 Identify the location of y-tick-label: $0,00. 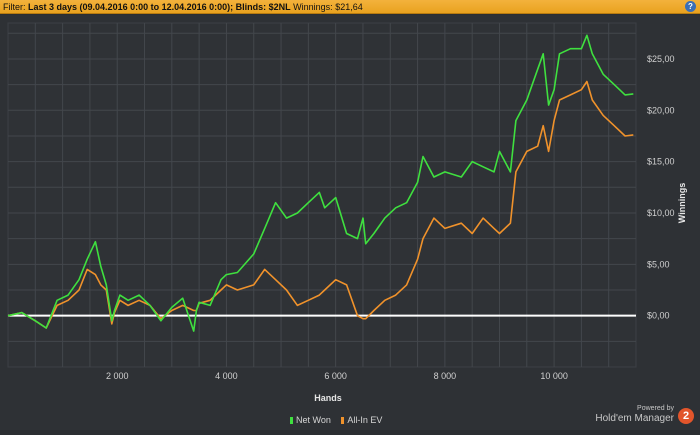
(658, 316).